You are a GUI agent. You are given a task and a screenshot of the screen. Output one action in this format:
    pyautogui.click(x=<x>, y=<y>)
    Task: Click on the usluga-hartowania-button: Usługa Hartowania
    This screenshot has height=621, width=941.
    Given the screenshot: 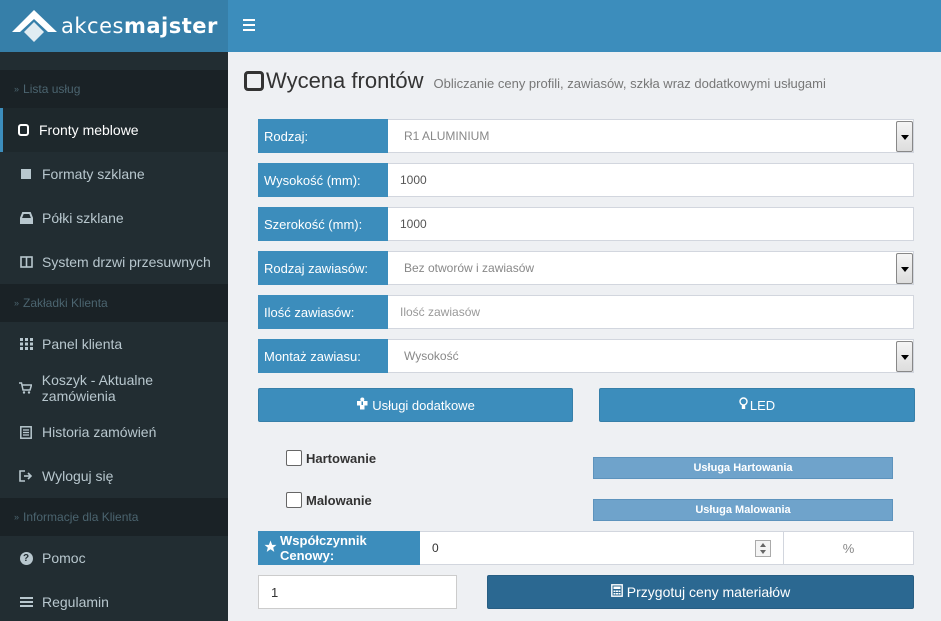 What is the action you would take?
    pyautogui.click(x=743, y=468)
    